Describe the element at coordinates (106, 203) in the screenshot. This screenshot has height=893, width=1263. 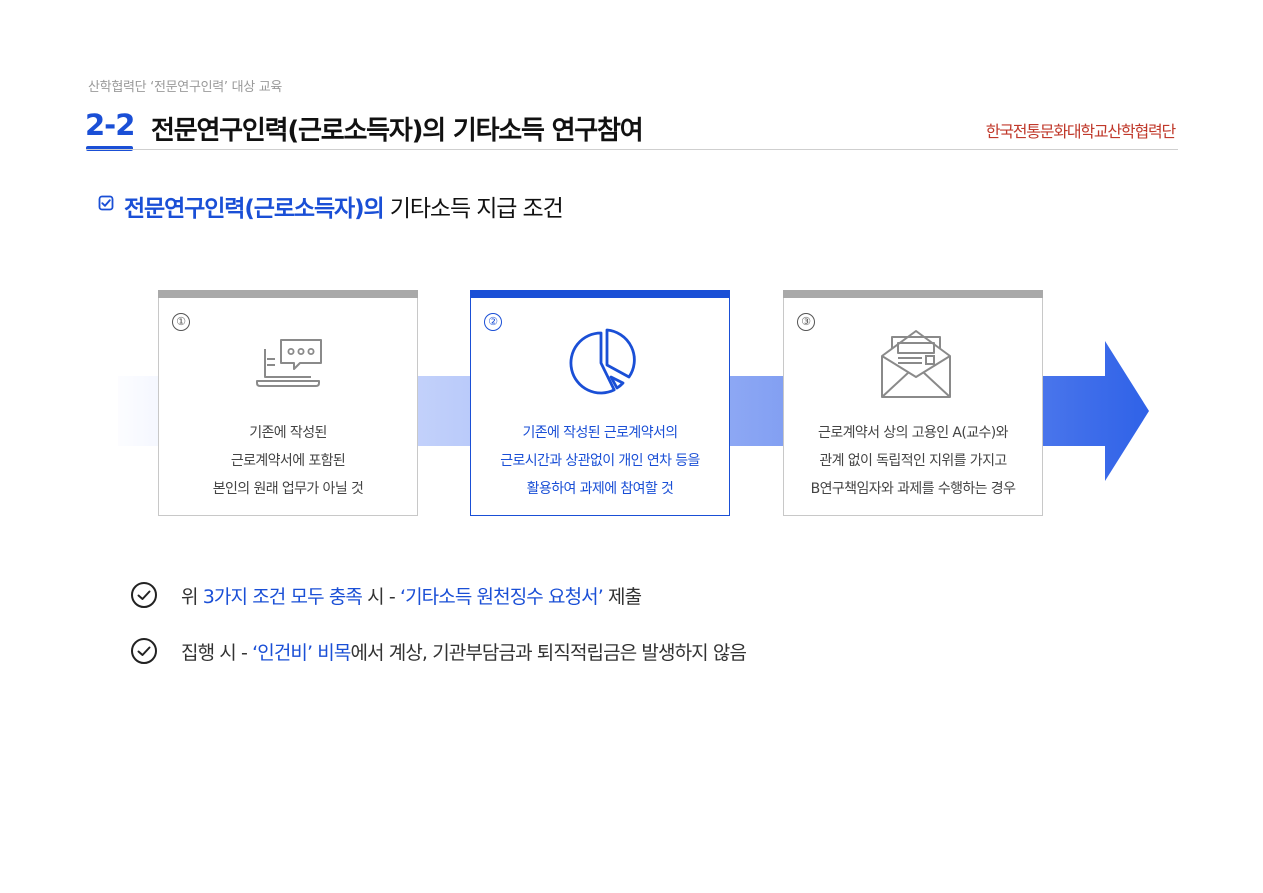
I see `checkbox-icon` at that location.